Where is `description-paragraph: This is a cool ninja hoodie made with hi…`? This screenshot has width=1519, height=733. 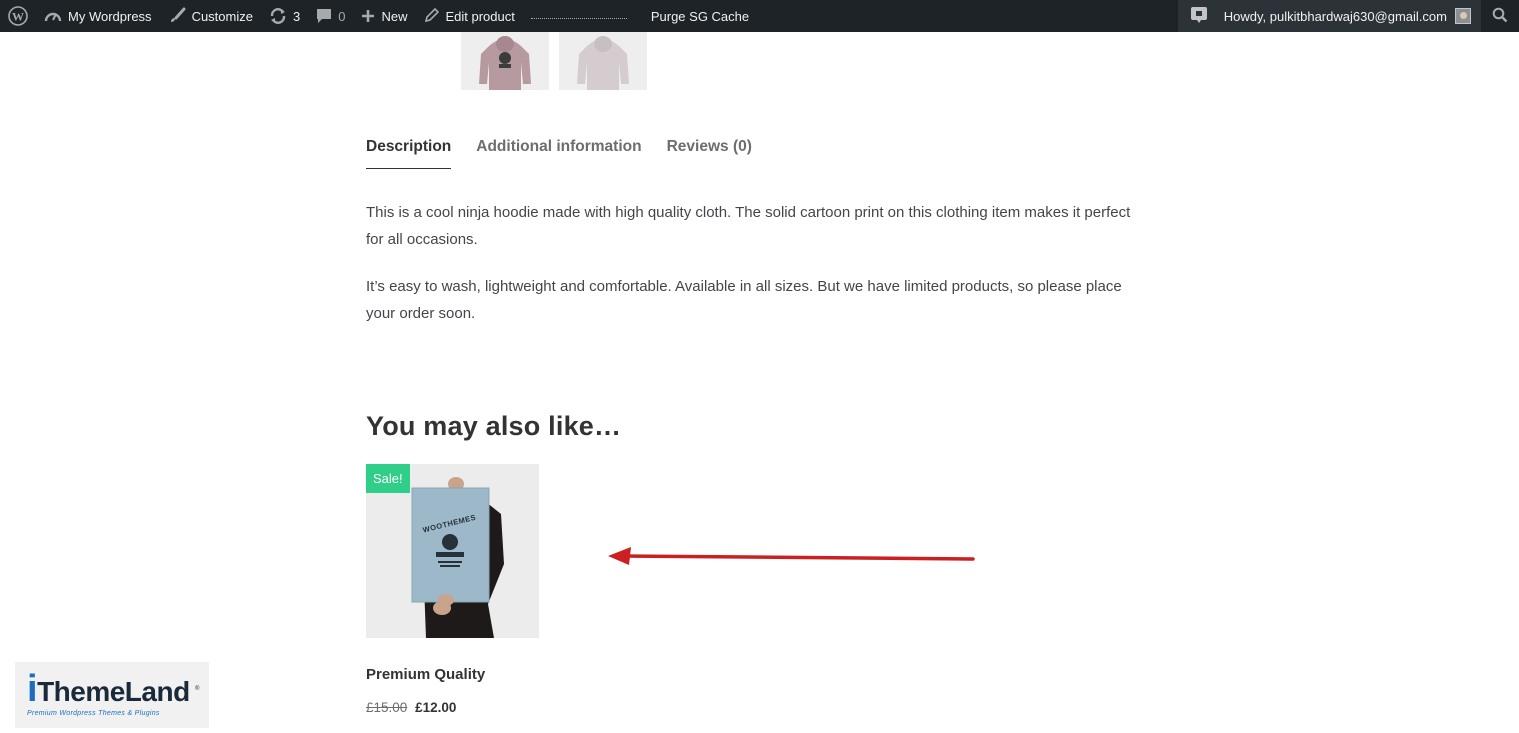
description-paragraph: This is a cool ninja hoodie made with hi… is located at coordinates (748, 226).